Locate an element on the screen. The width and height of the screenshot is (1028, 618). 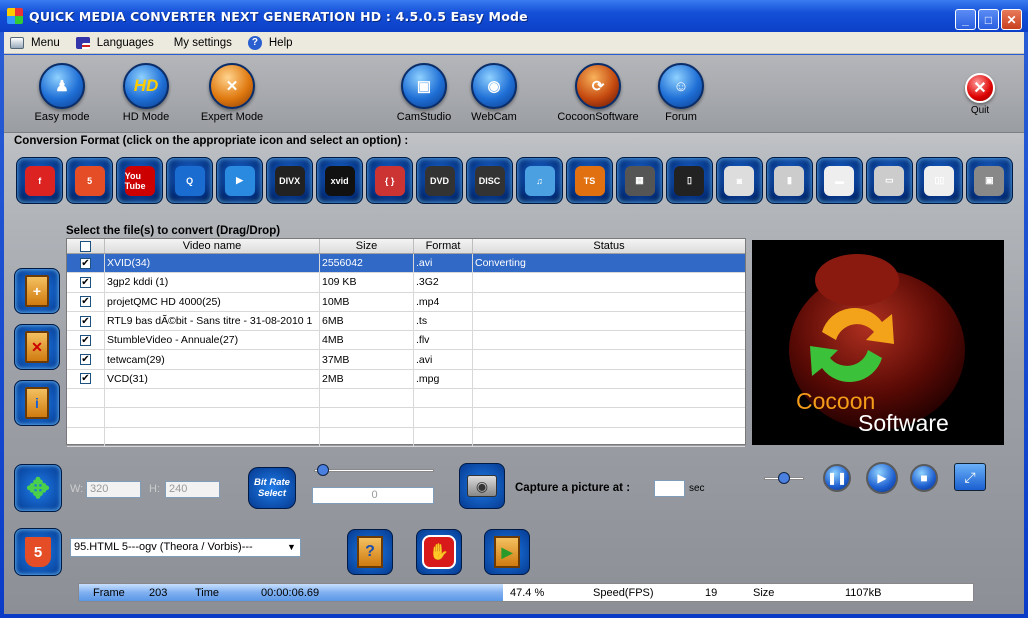
wii-icon: ▯▯ is located at coordinates (939, 180).